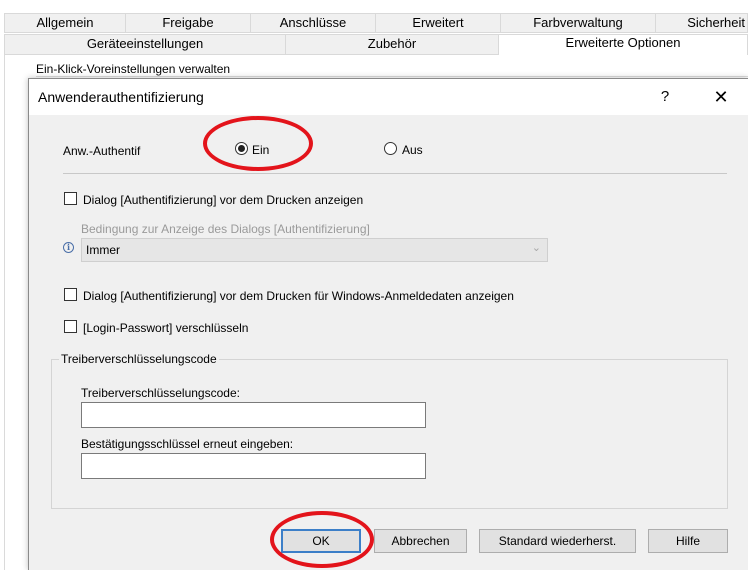 This screenshot has height=570, width=748. Describe the element at coordinates (536, 248) in the screenshot. I see `chevron-down-icon: ⌄` at that location.